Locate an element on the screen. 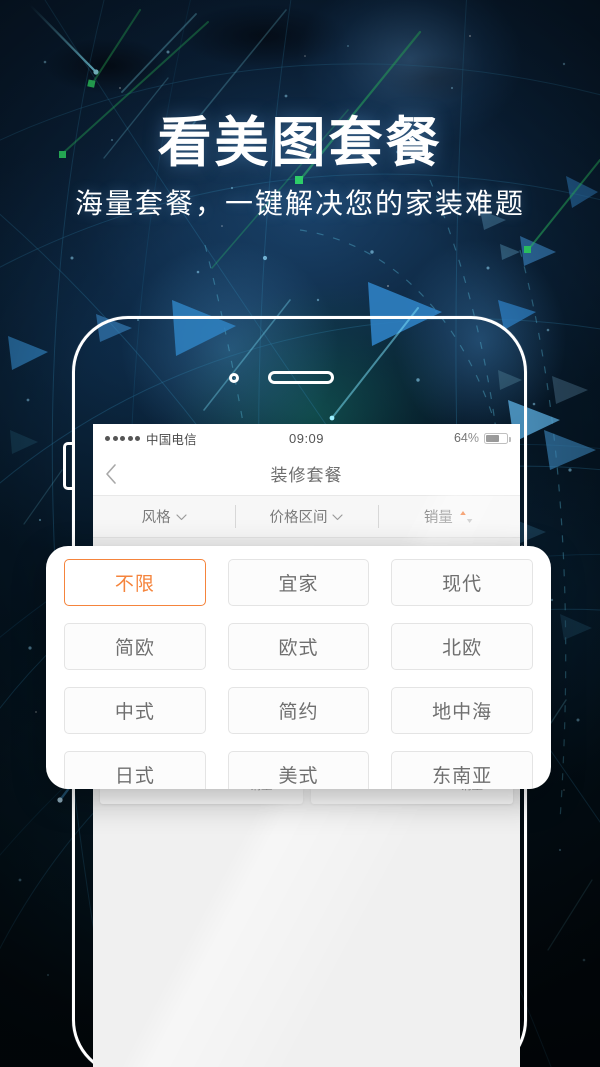 The height and width of the screenshot is (1067, 600). style-option-ikea: 宜家 is located at coordinates (298, 582).